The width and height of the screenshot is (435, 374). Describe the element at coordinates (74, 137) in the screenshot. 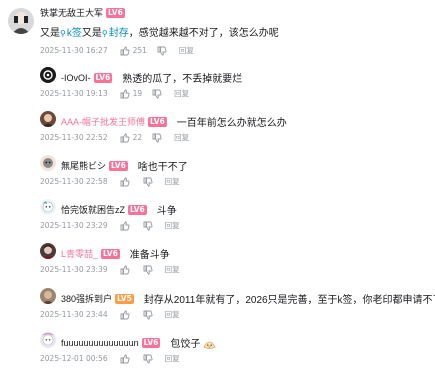

I see `timestamp: 2025-11-30 22:52` at that location.